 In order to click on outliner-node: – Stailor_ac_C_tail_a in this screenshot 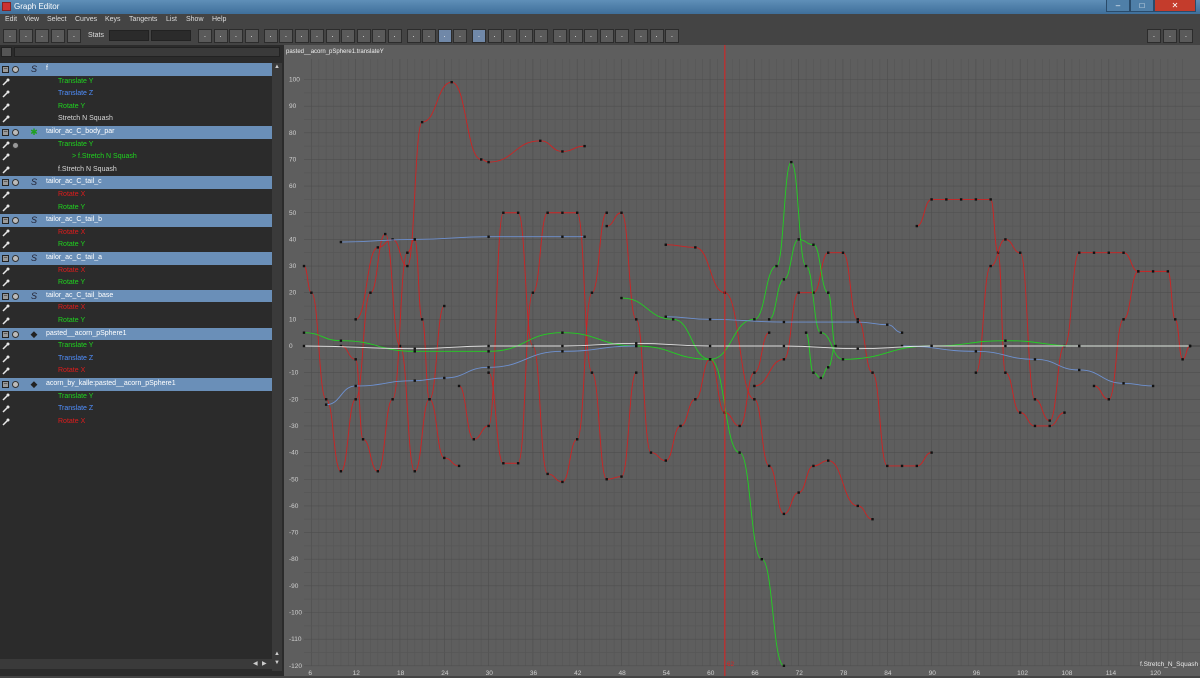, I will do `click(136, 258)`.